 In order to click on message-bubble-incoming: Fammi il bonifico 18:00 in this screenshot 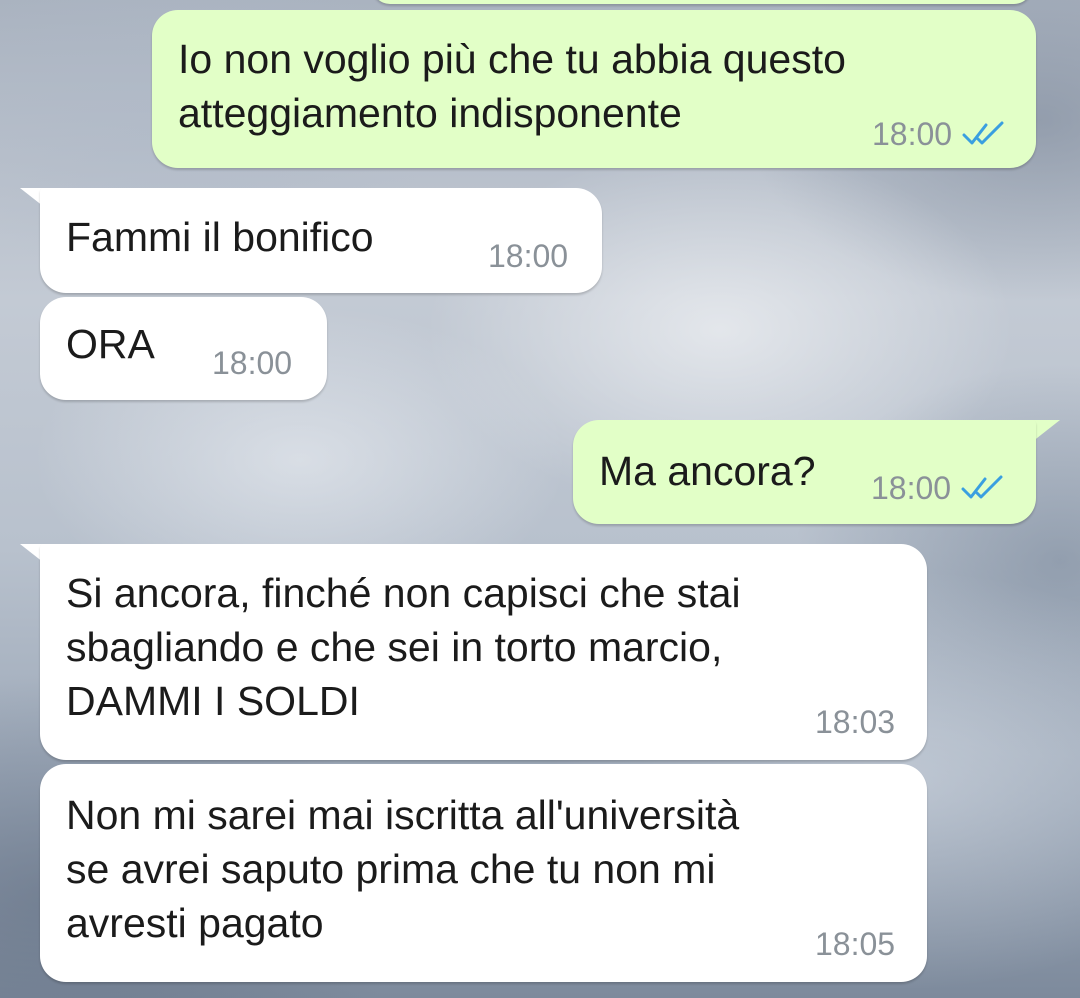, I will do `click(321, 240)`.